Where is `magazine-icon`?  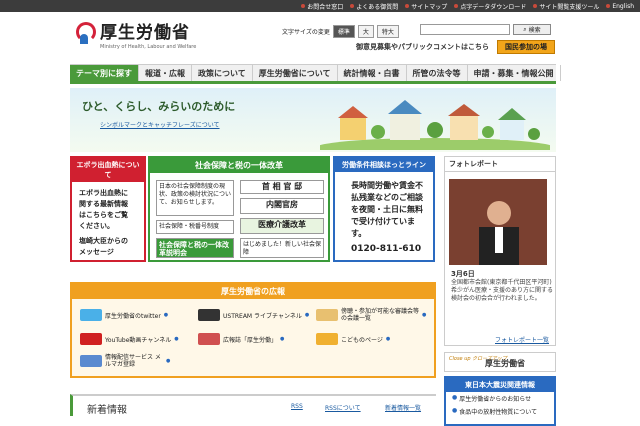
magazine-icon is located at coordinates (209, 339).